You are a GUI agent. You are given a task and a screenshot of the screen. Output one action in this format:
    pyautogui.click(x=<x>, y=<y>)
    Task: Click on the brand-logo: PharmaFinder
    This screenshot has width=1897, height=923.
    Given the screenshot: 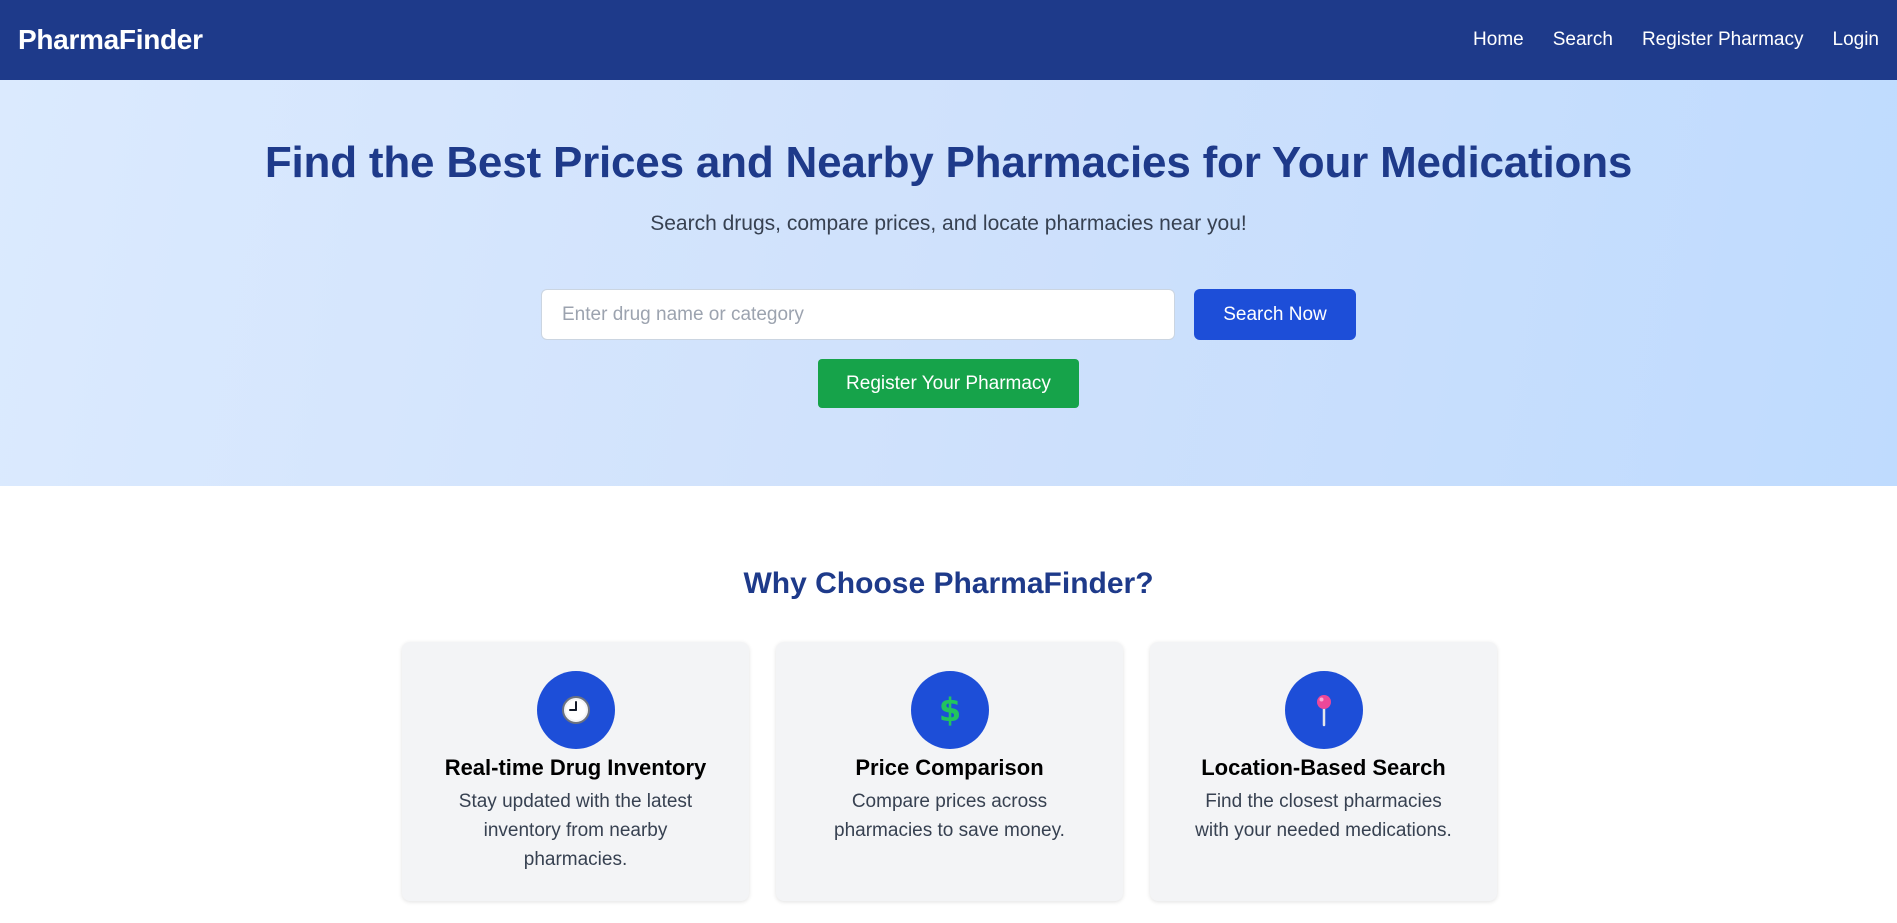 What is the action you would take?
    pyautogui.click(x=110, y=40)
    